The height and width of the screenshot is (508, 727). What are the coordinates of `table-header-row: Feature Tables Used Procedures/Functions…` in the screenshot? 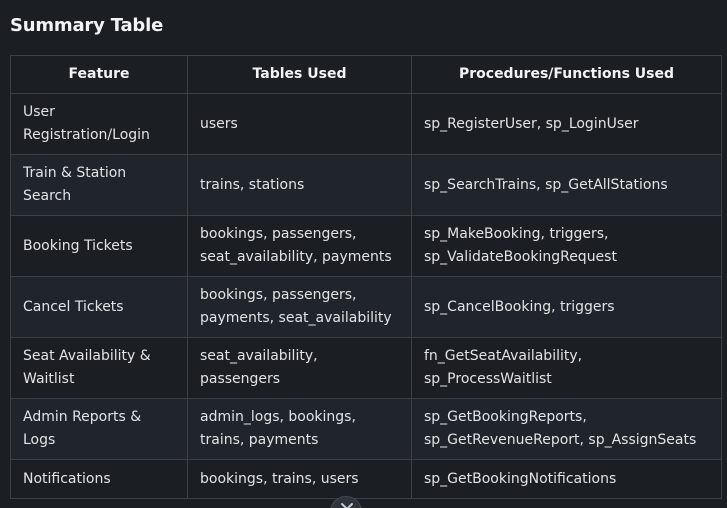 It's located at (366, 74).